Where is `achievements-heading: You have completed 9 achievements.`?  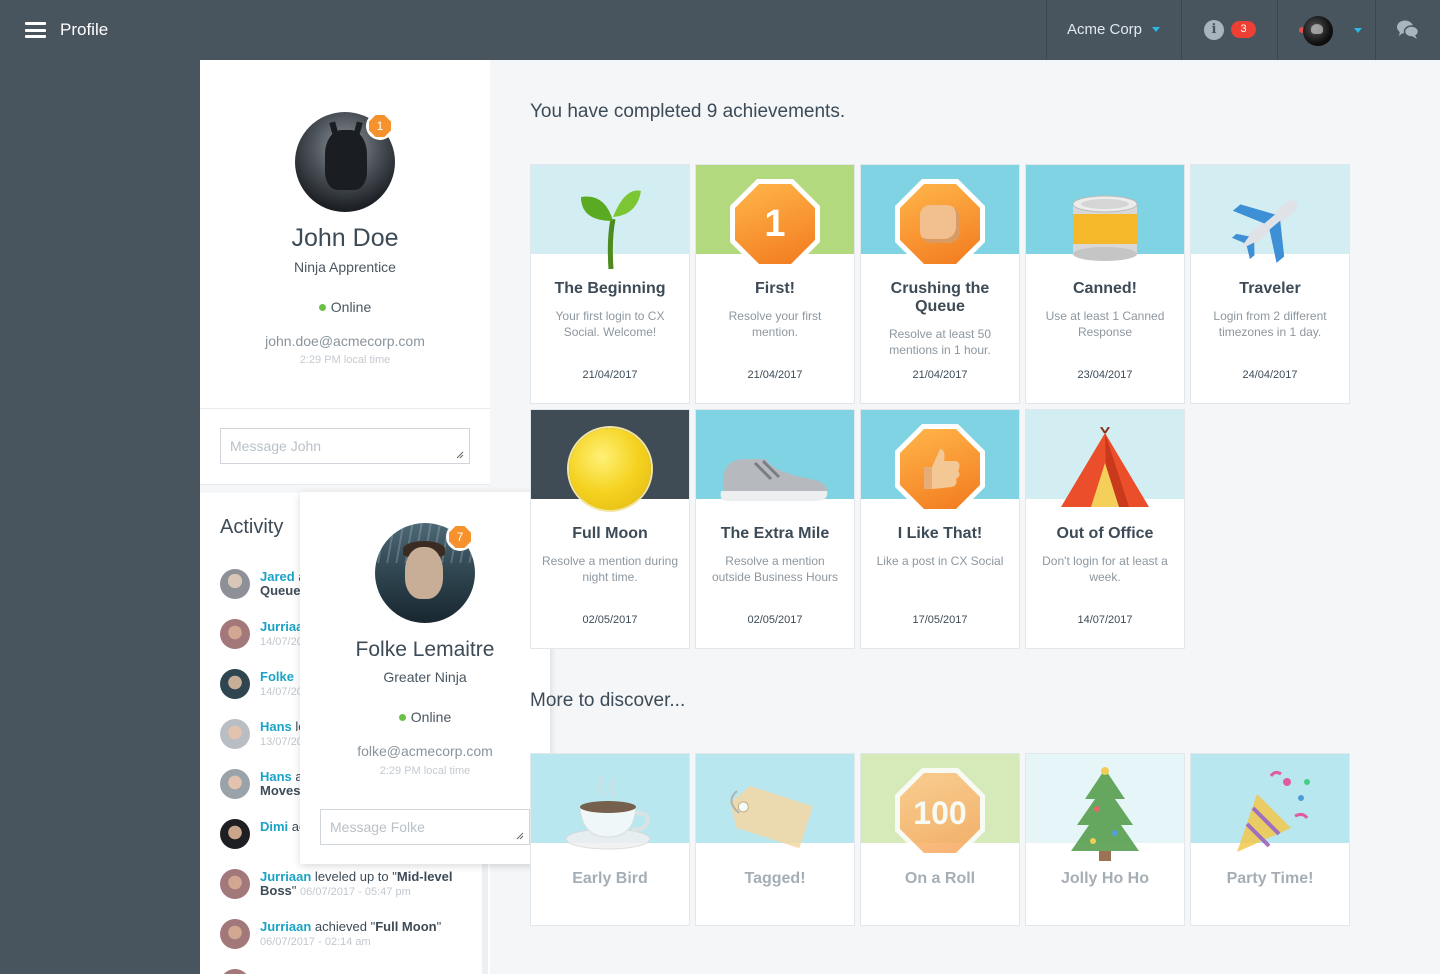 achievements-heading: You have completed 9 achievements. is located at coordinates (688, 111).